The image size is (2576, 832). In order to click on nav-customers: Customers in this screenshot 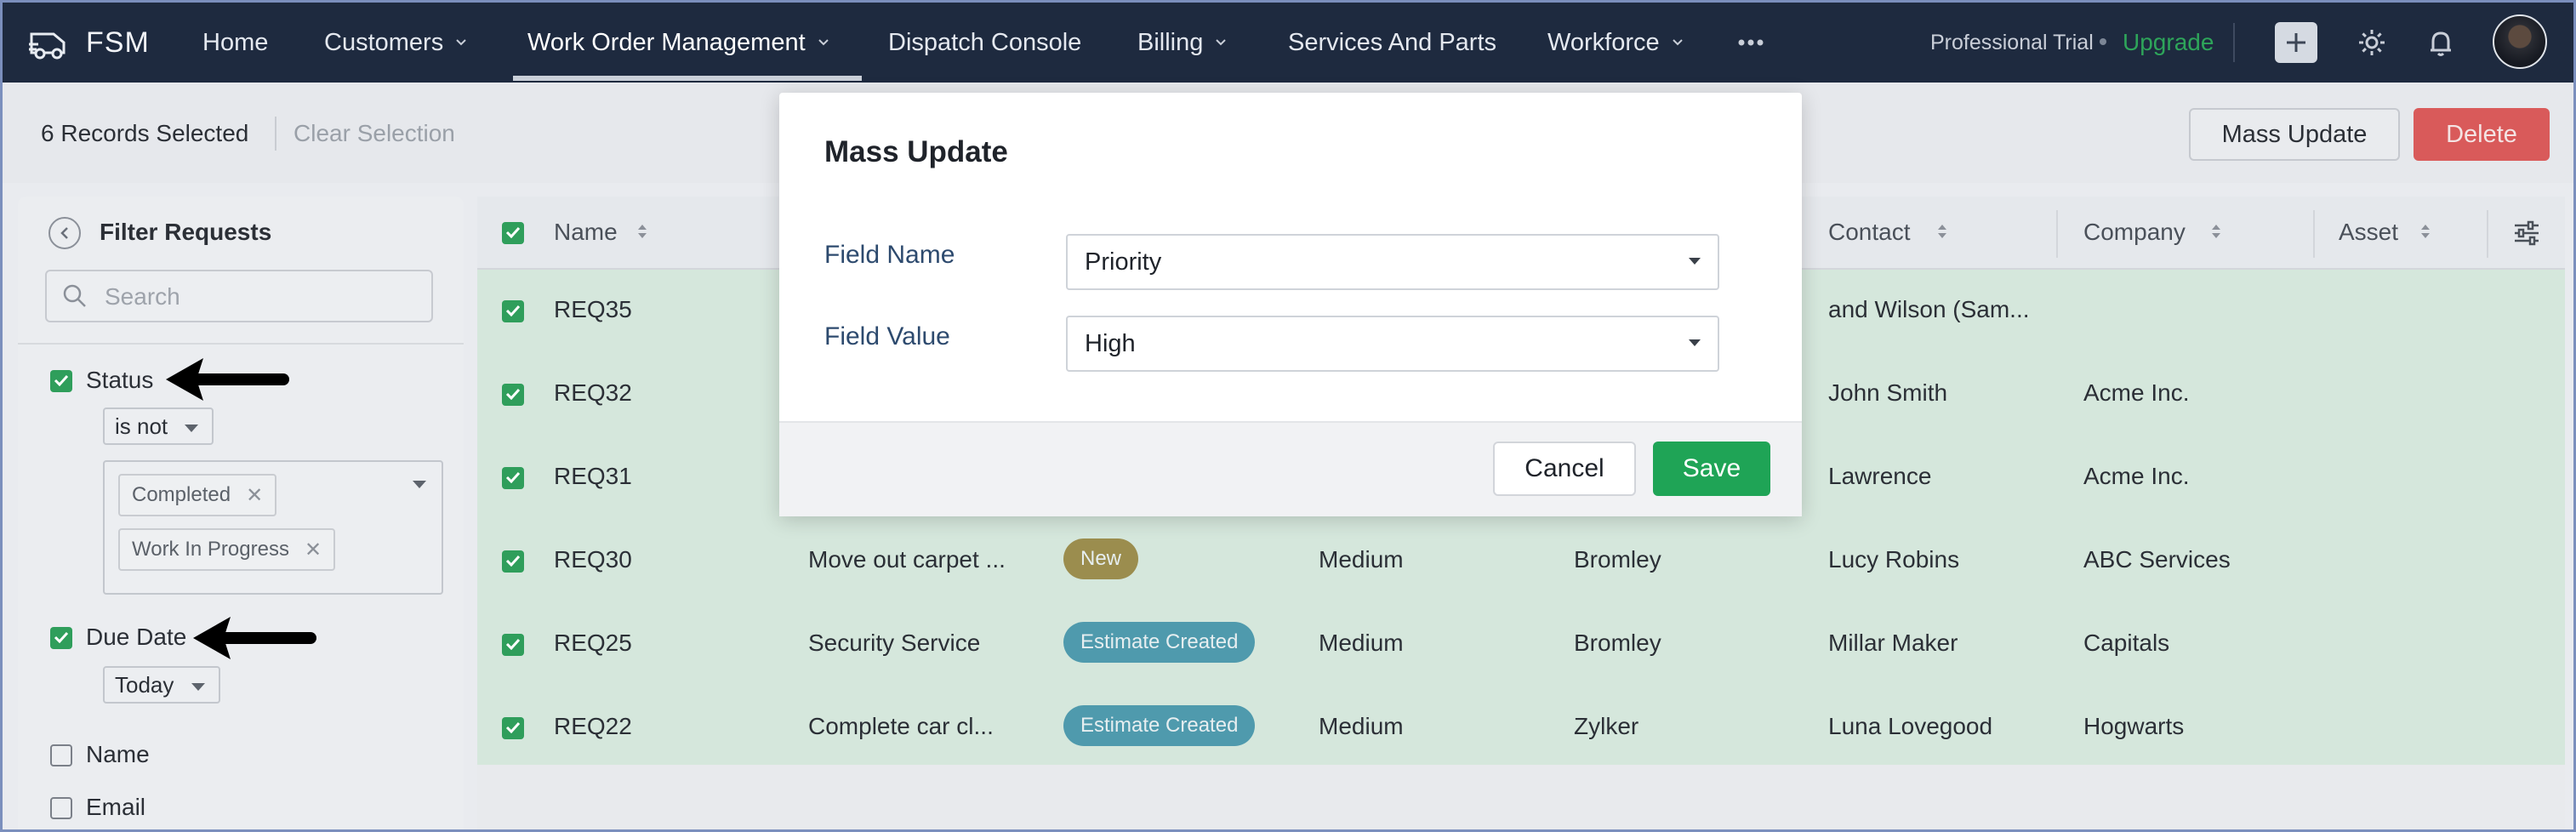, I will do `click(395, 43)`.